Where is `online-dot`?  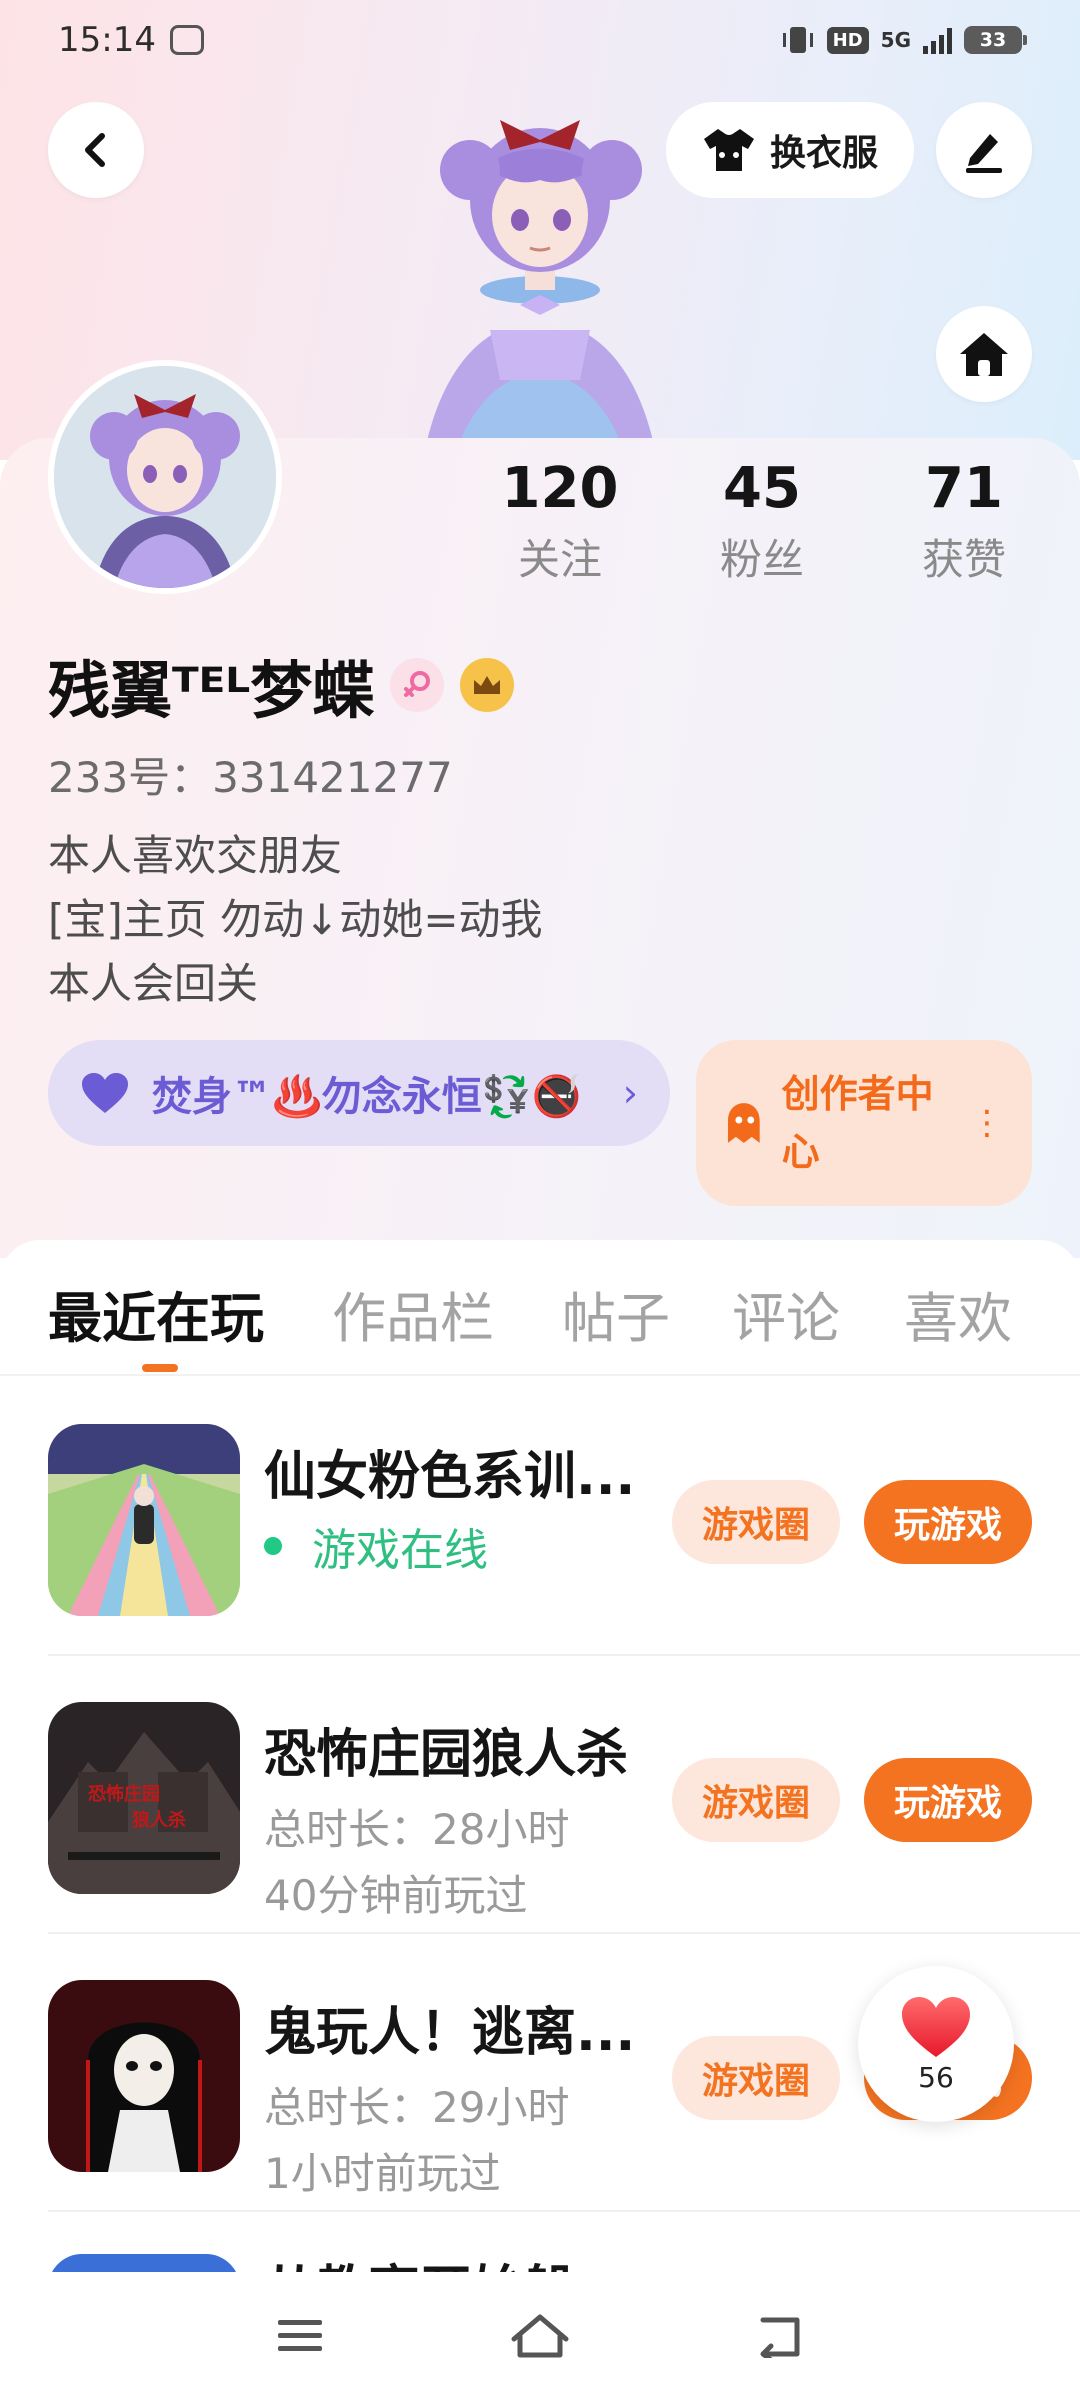
online-dot is located at coordinates (273, 1546).